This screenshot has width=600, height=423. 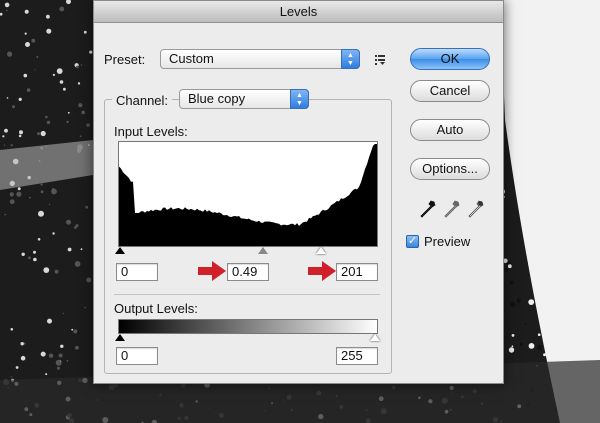 What do you see at coordinates (452, 209) in the screenshot?
I see `gray-eyedropper-icon` at bounding box center [452, 209].